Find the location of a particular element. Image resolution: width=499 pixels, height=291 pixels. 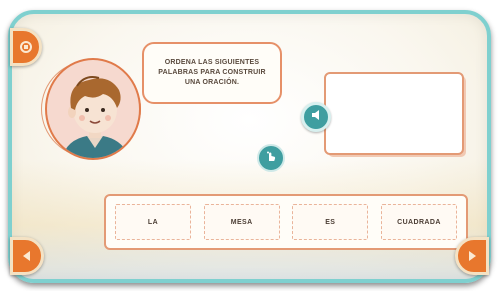

character-portrait is located at coordinates (91, 109).